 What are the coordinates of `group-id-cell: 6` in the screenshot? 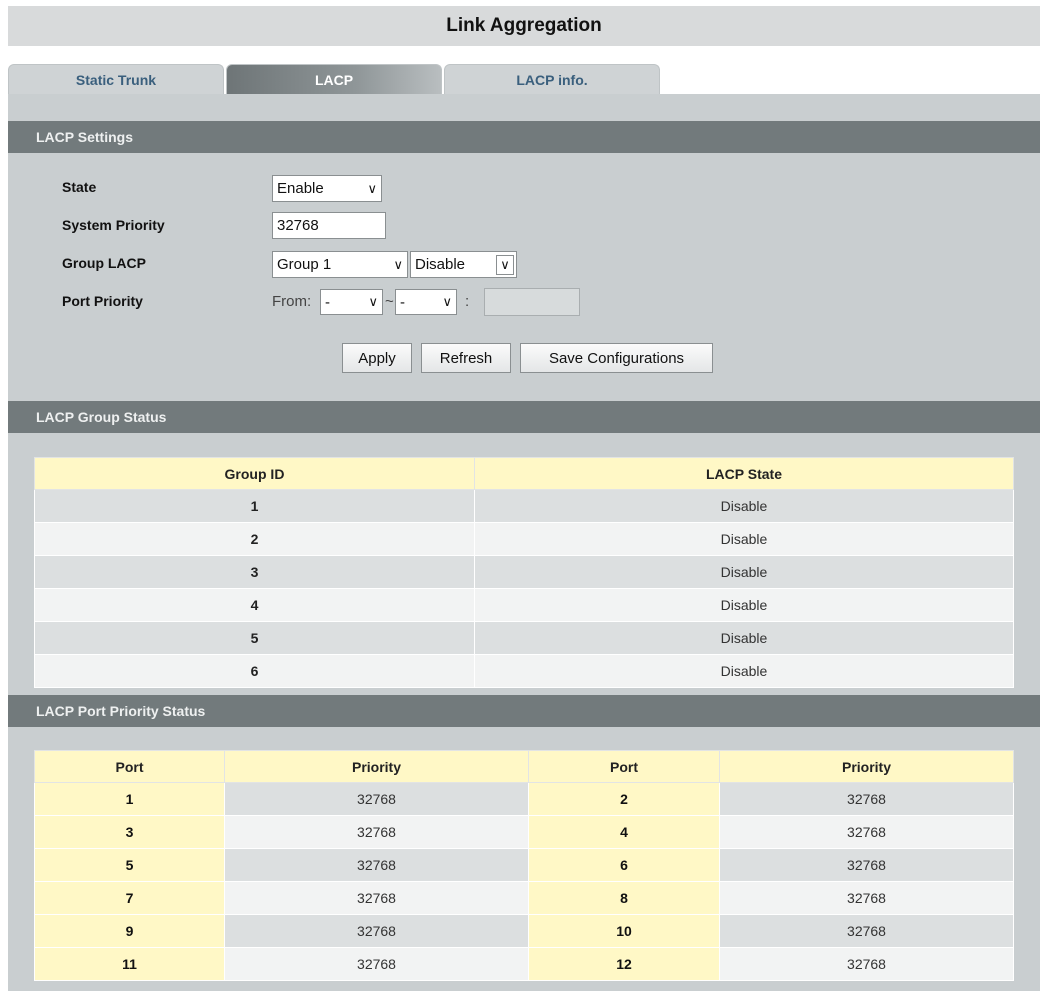 It's located at (254, 671).